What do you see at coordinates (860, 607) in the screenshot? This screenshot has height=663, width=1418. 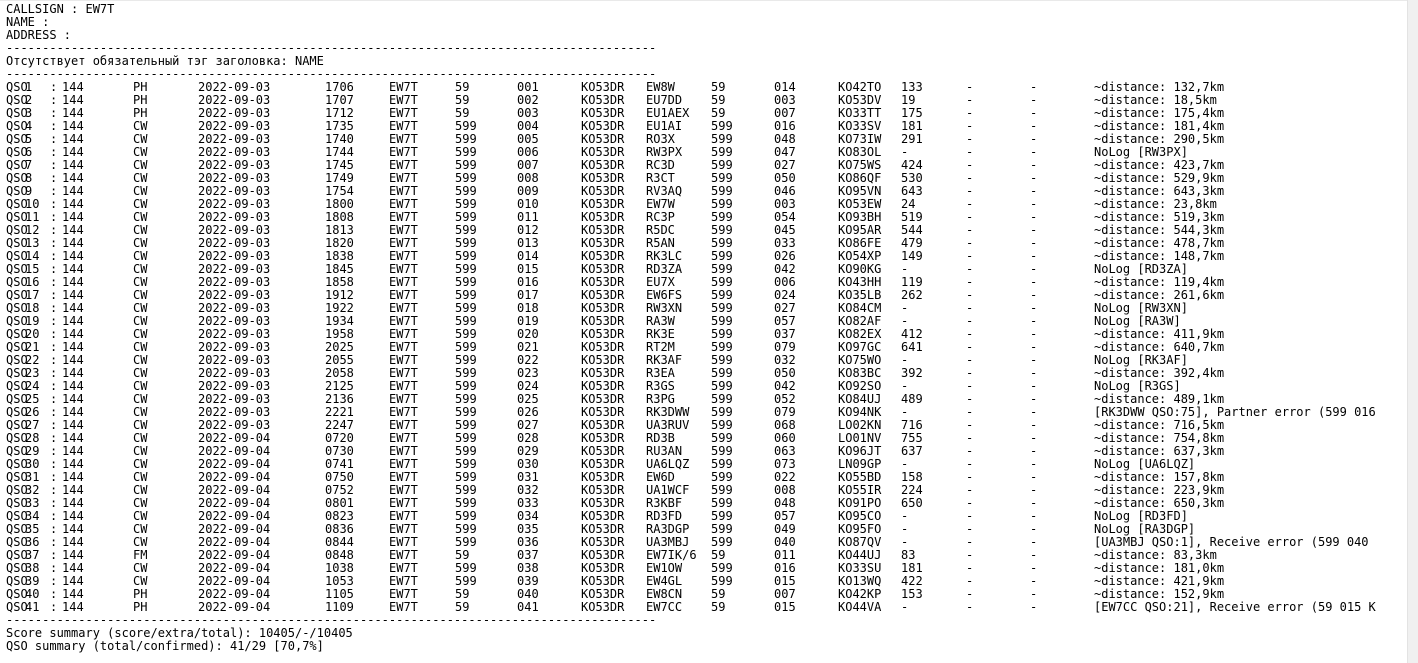 I see `locator: KO44VA` at bounding box center [860, 607].